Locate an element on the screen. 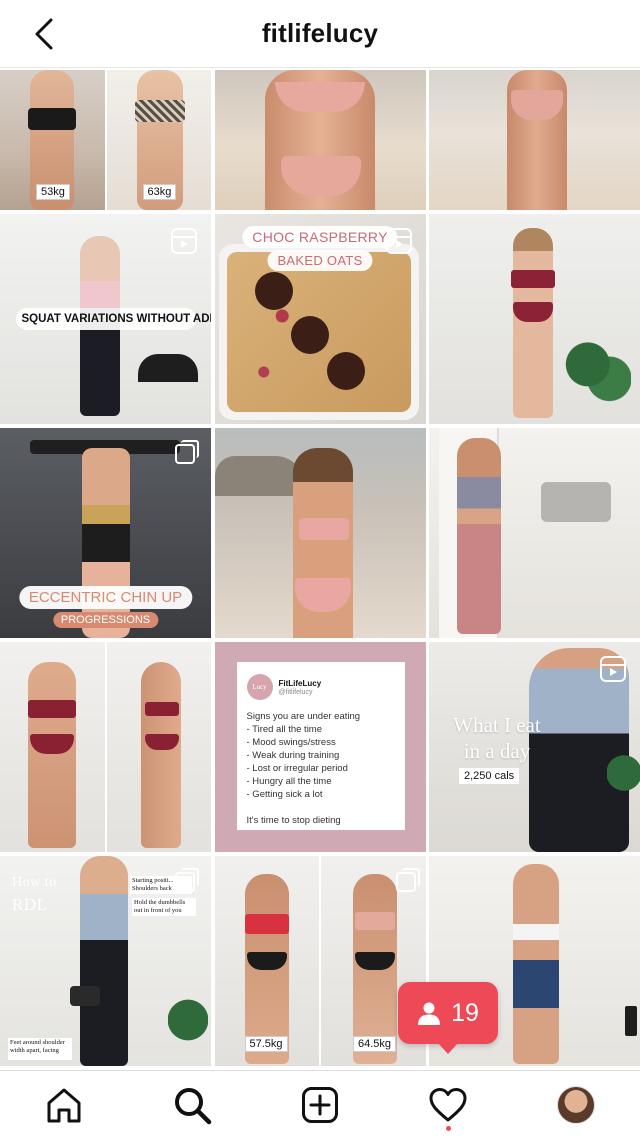  card-line: - Mood swings/stress is located at coordinates (291, 742).